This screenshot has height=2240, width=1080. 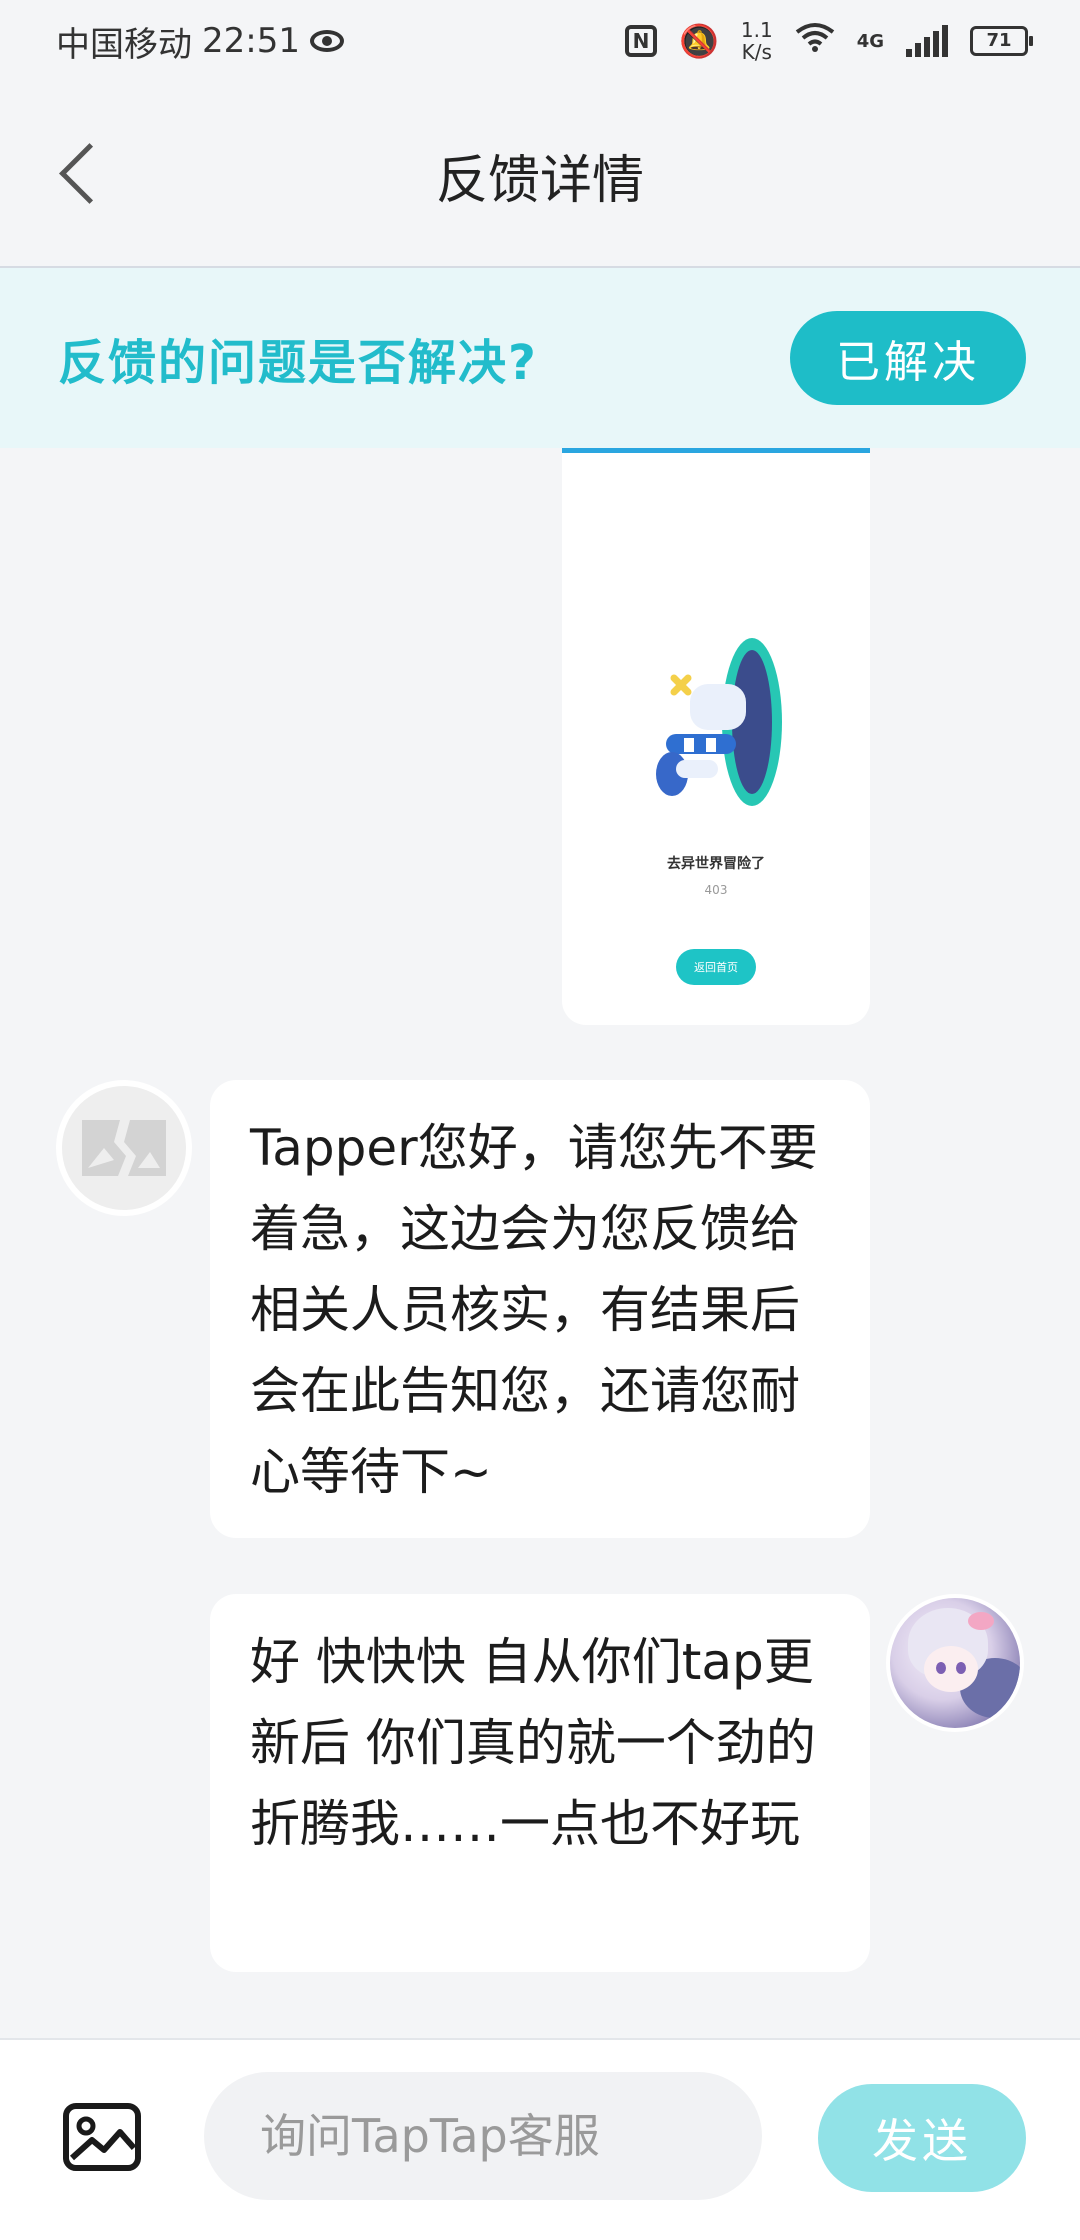 I want to click on support-avatar, so click(x=124, y=1148).